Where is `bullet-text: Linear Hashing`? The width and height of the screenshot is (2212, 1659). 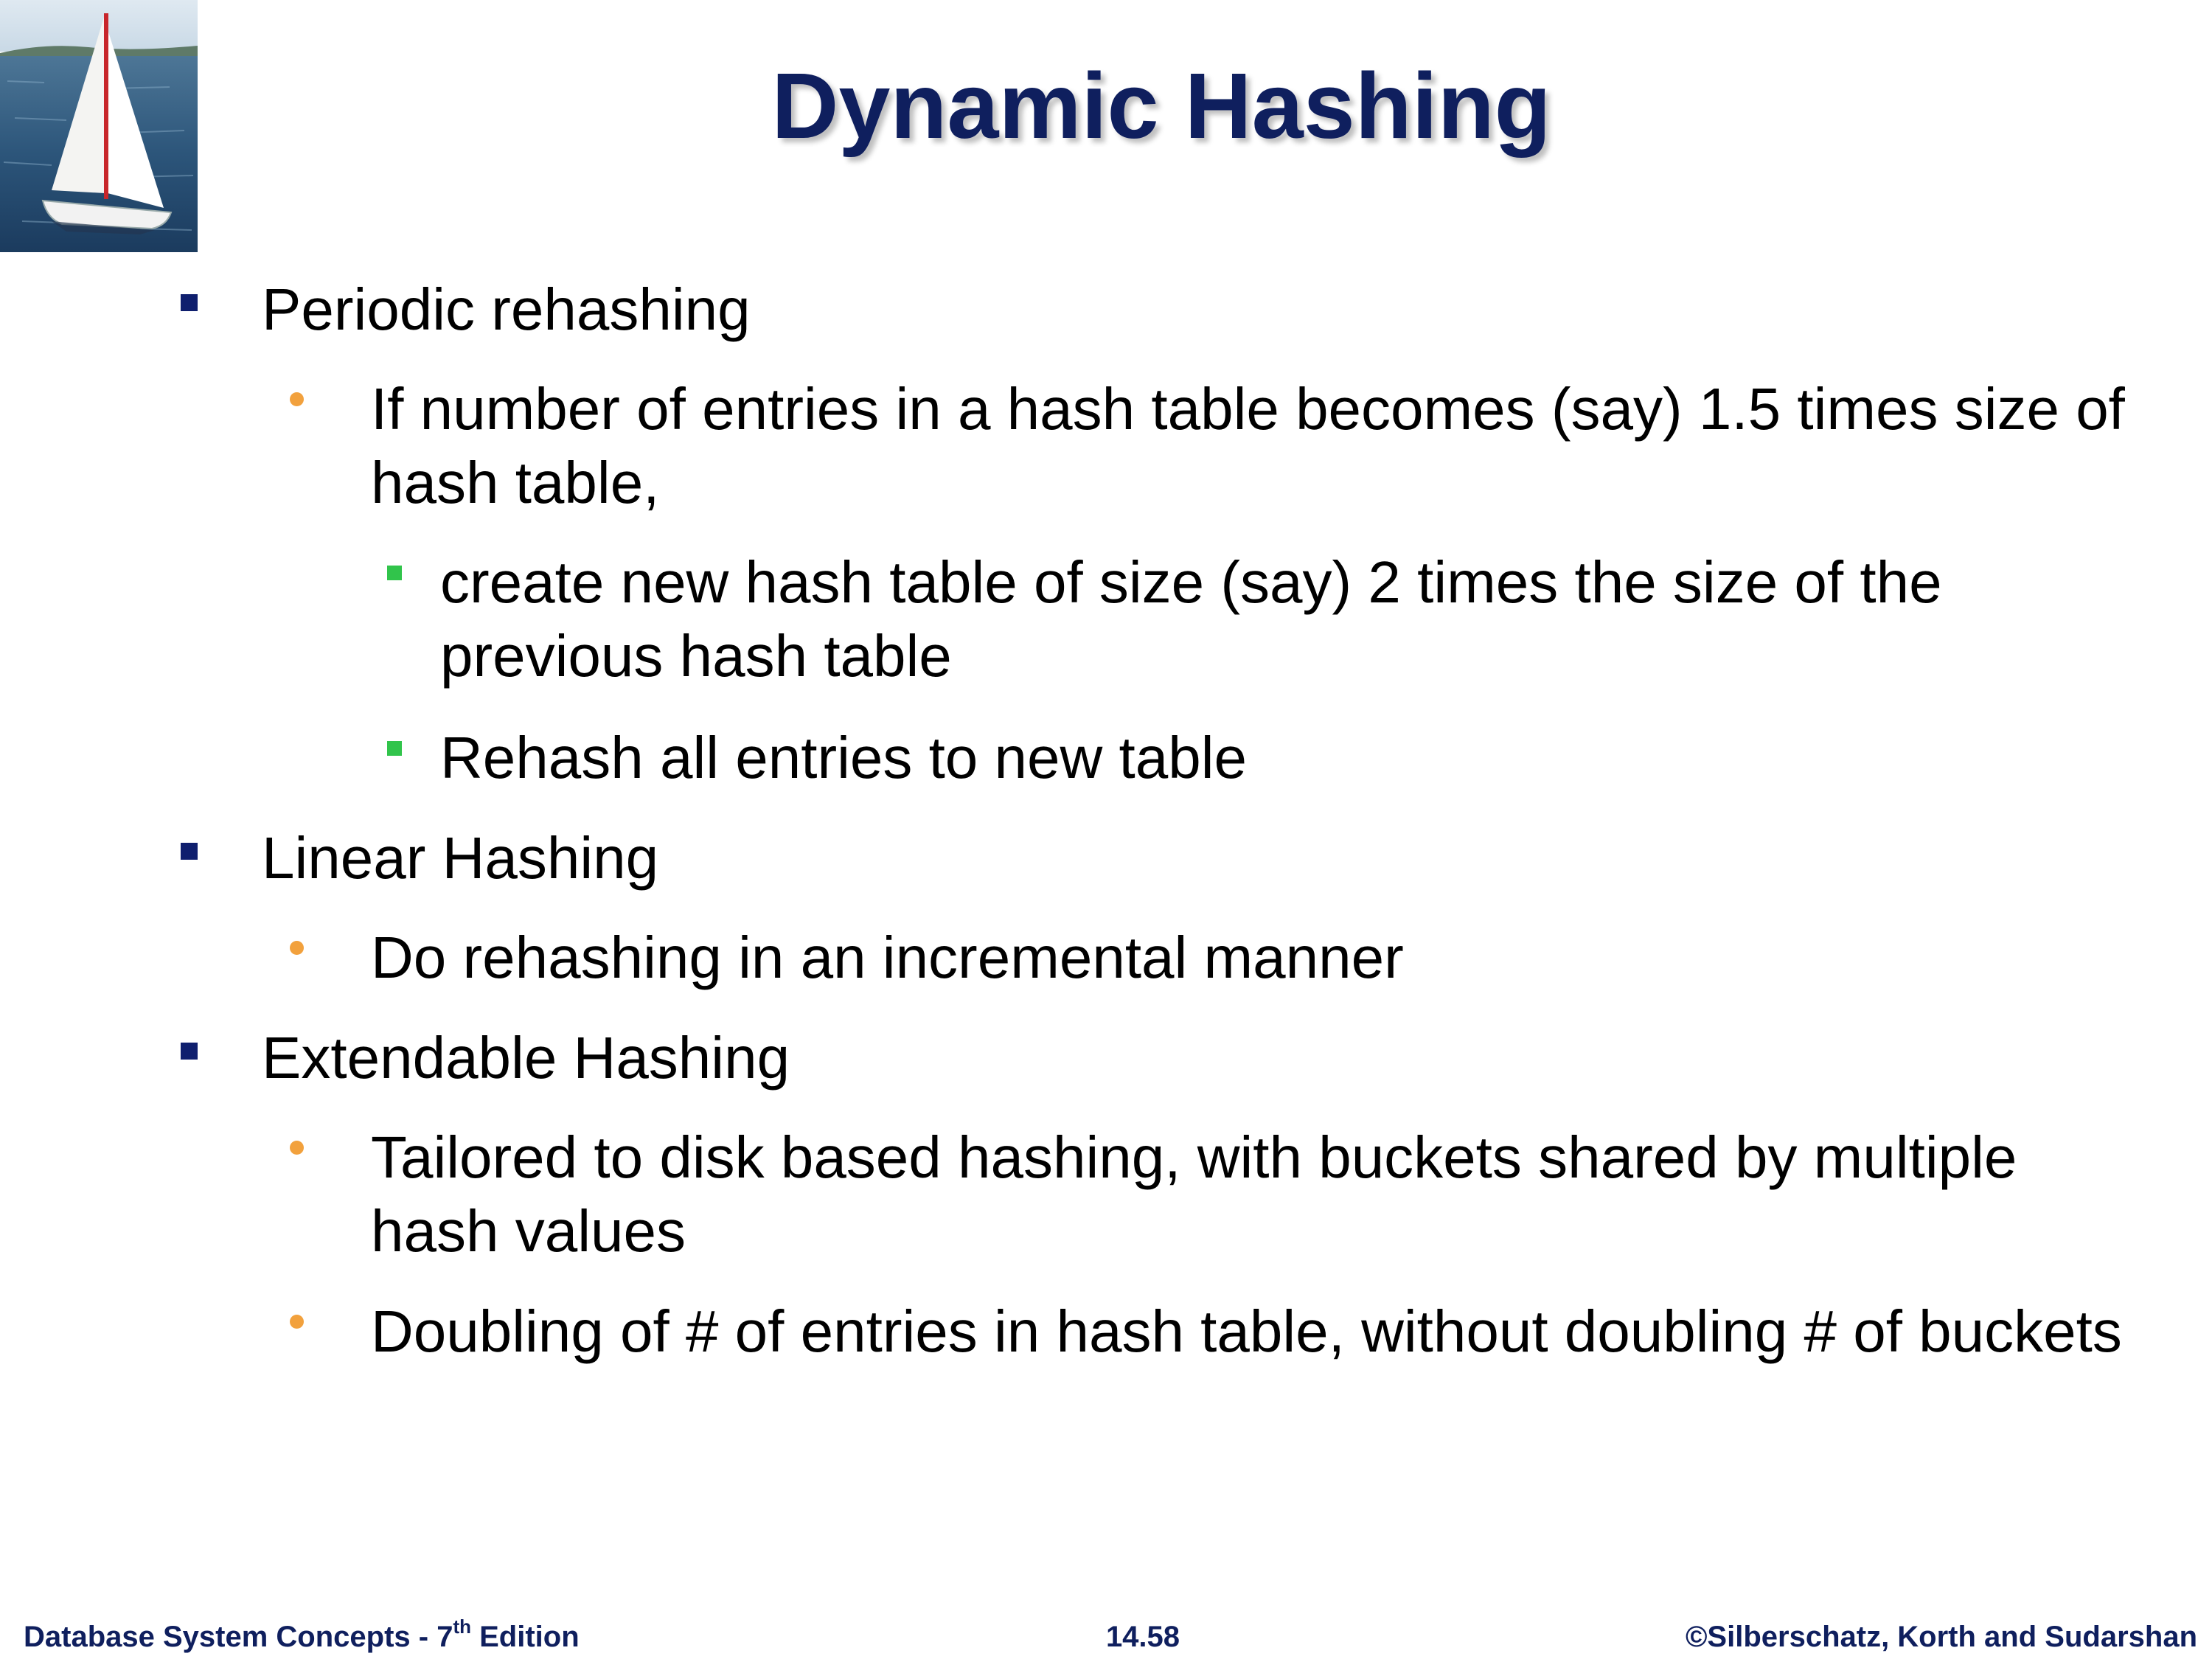
bullet-text: Linear Hashing is located at coordinates (460, 858).